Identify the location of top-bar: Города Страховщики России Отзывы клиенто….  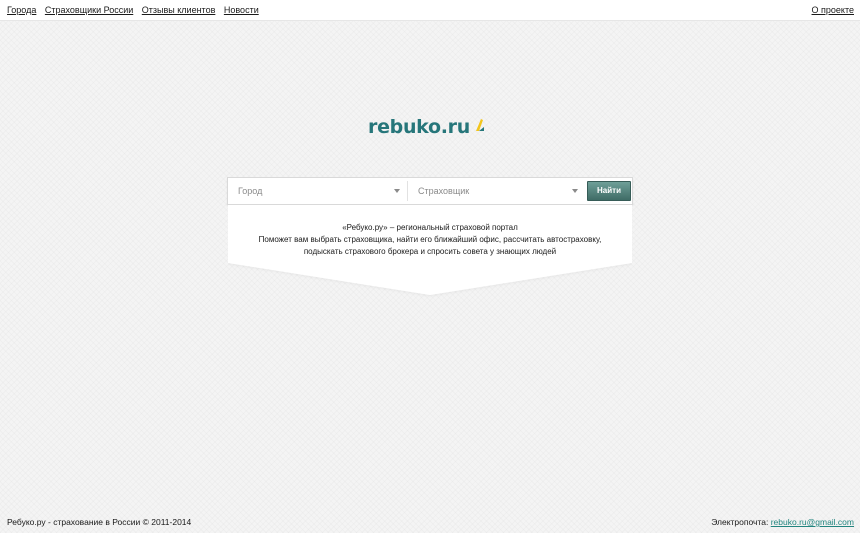
(430, 10).